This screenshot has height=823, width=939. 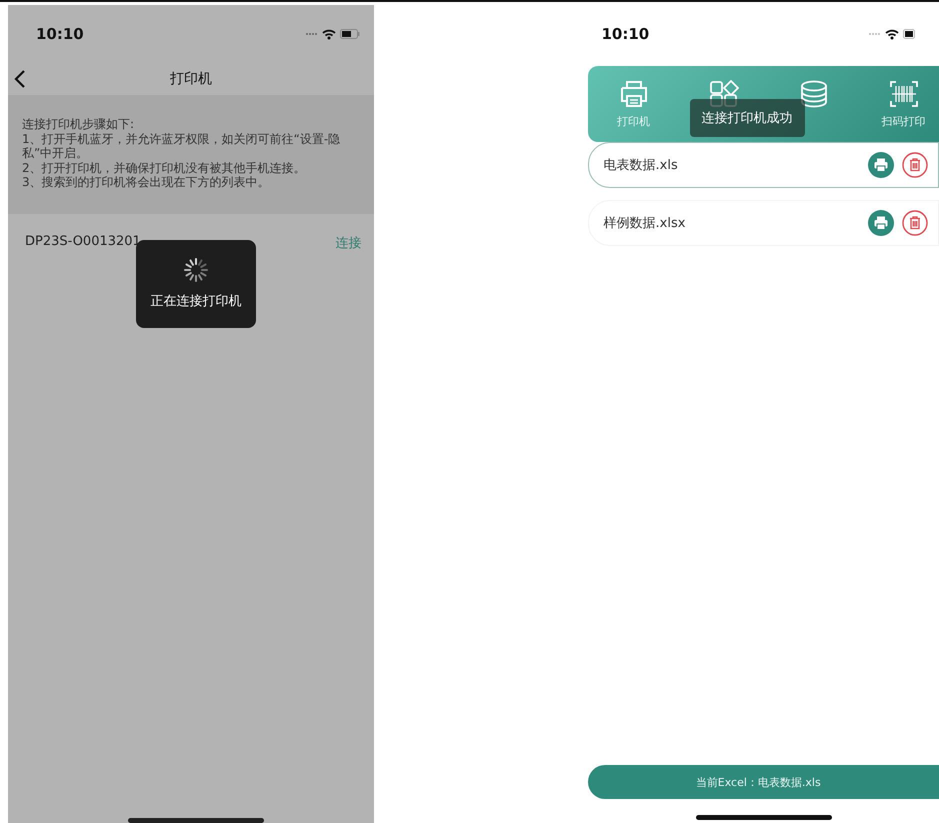 I want to click on barcode-icon, so click(x=903, y=94).